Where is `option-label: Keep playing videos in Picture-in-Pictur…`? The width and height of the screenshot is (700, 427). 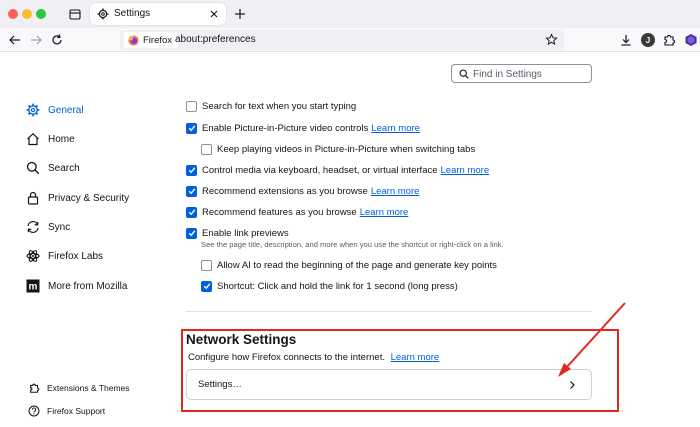
option-label: Keep playing videos in Picture-in-Pictur… is located at coordinates (346, 149).